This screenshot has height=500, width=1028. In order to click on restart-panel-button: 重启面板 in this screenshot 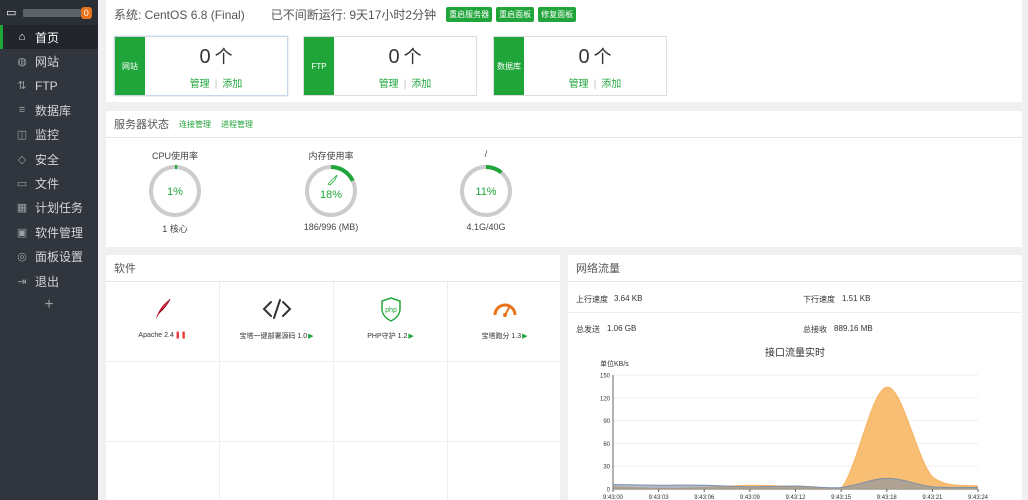, I will do `click(515, 14)`.